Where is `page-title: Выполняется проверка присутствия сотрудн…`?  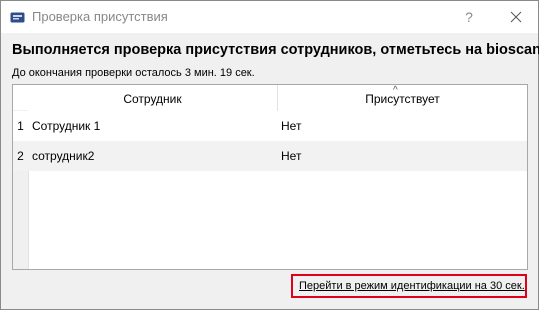
page-title: Выполняется проверка присутствия сотрудн… is located at coordinates (275, 50).